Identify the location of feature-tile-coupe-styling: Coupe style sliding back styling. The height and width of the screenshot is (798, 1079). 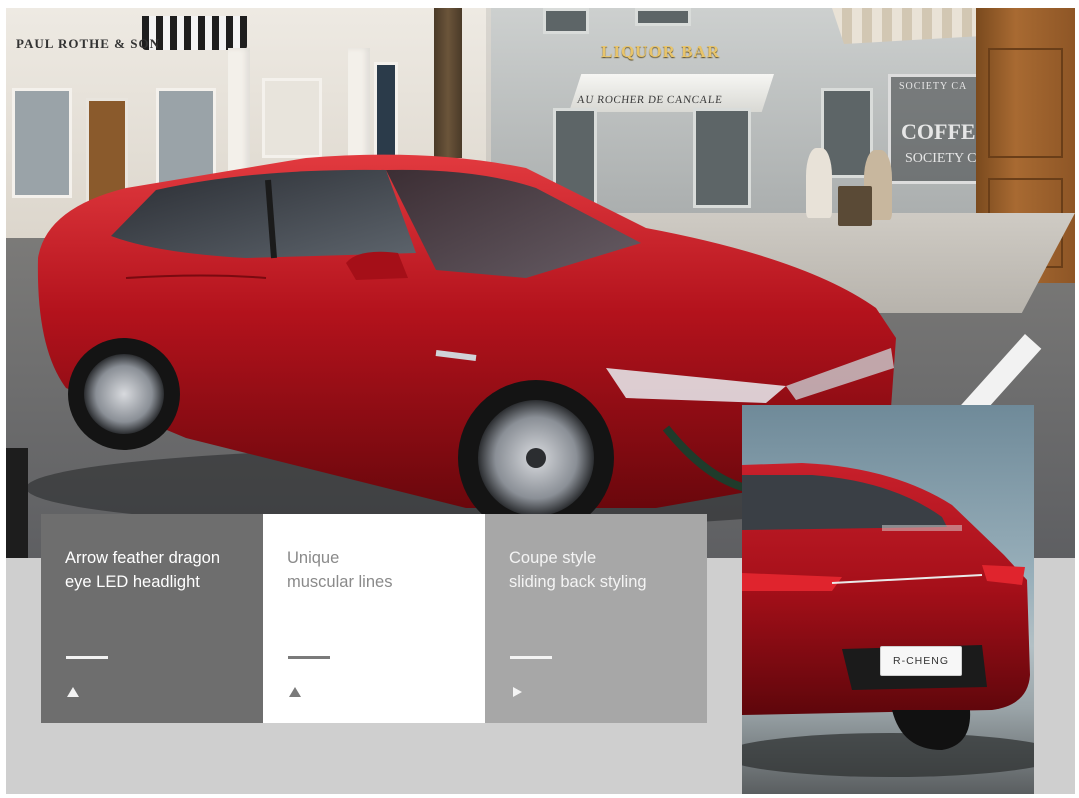
(596, 618).